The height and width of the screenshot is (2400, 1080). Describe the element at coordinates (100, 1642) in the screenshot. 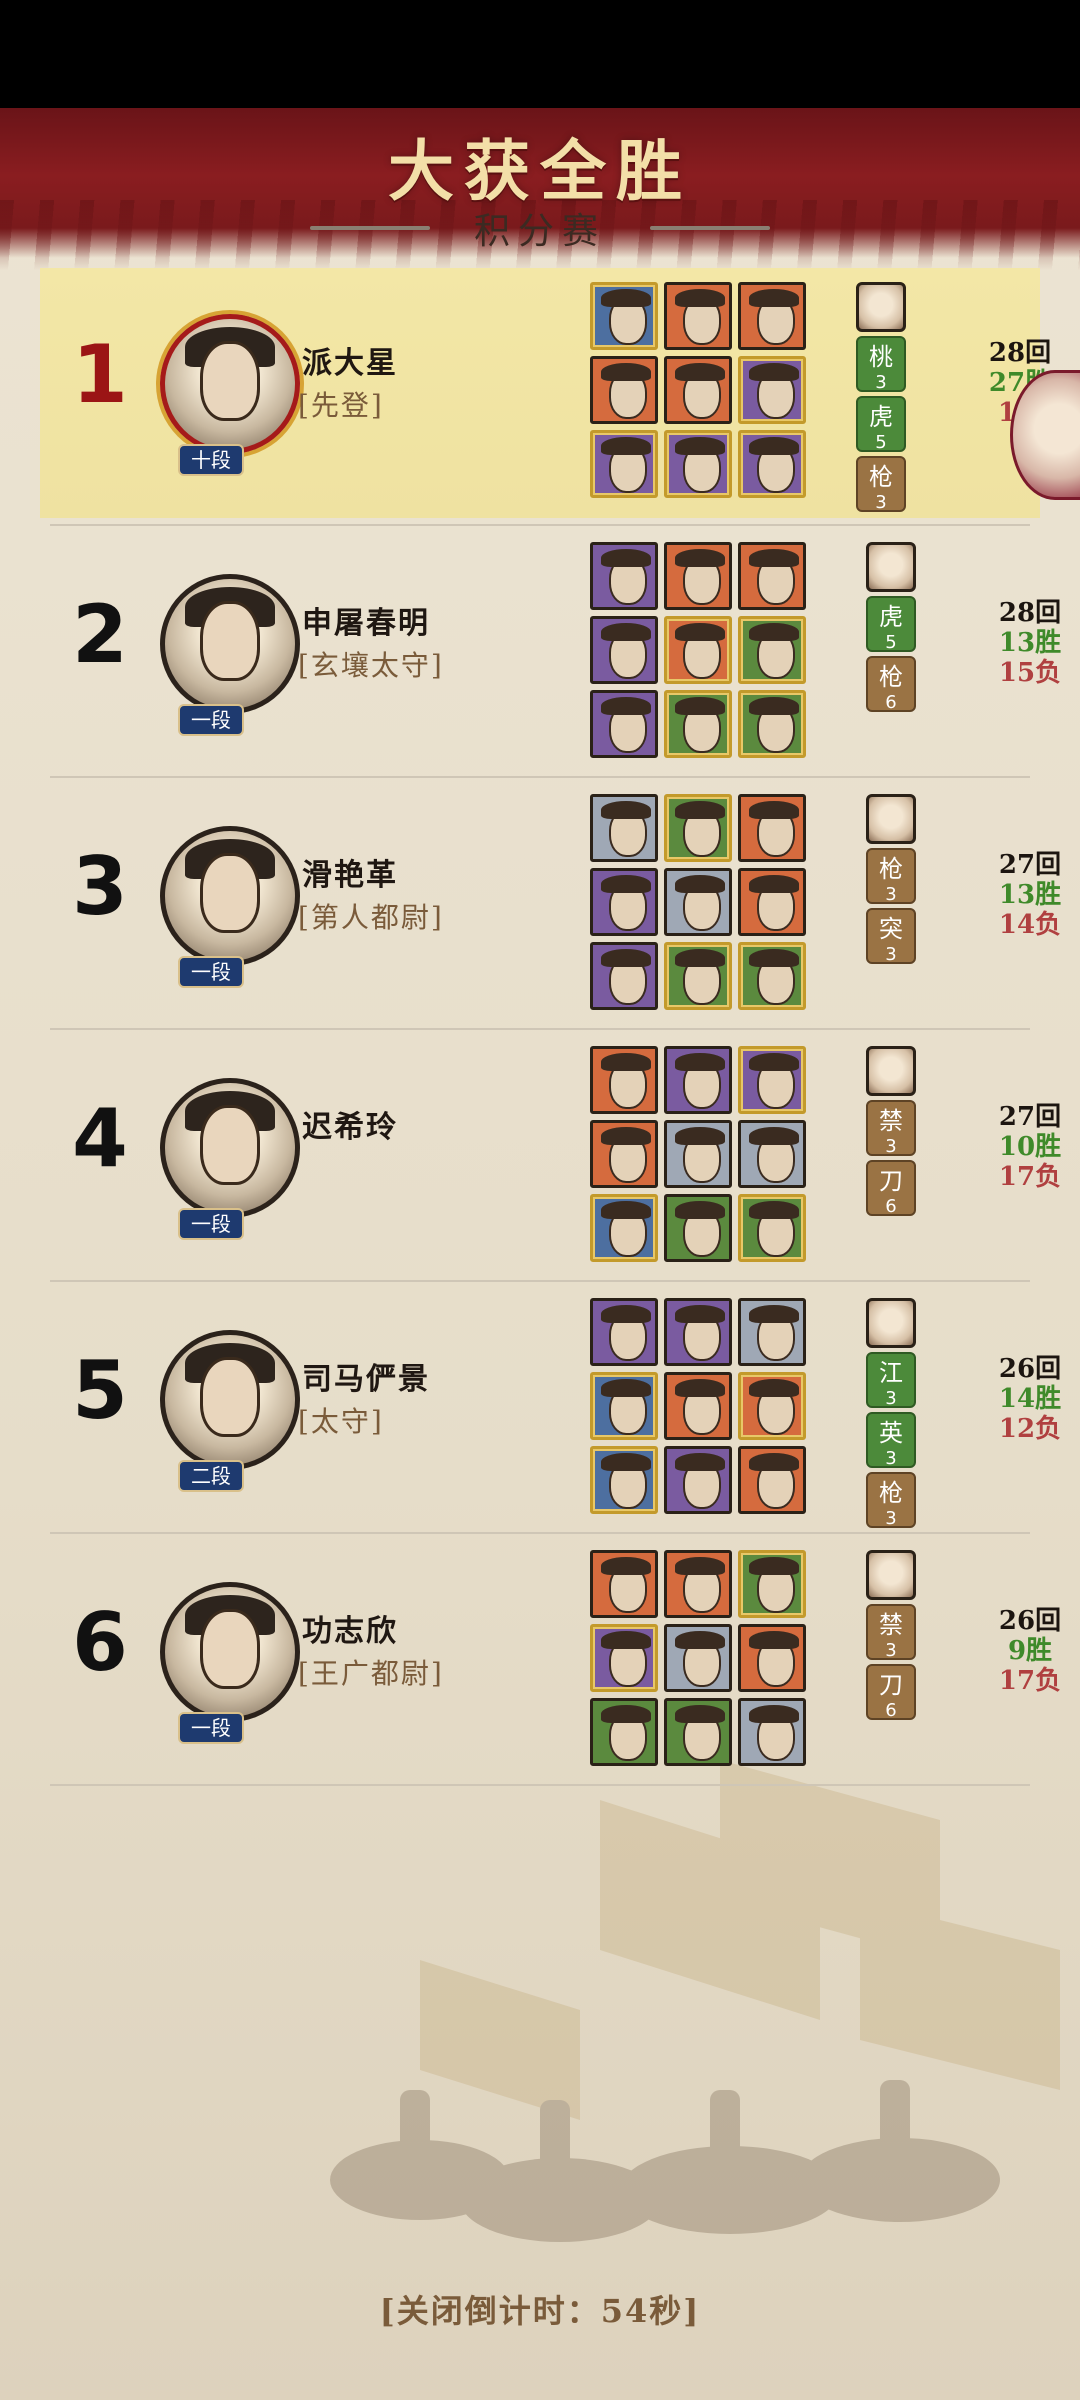

I see `rank-number: 6` at that location.